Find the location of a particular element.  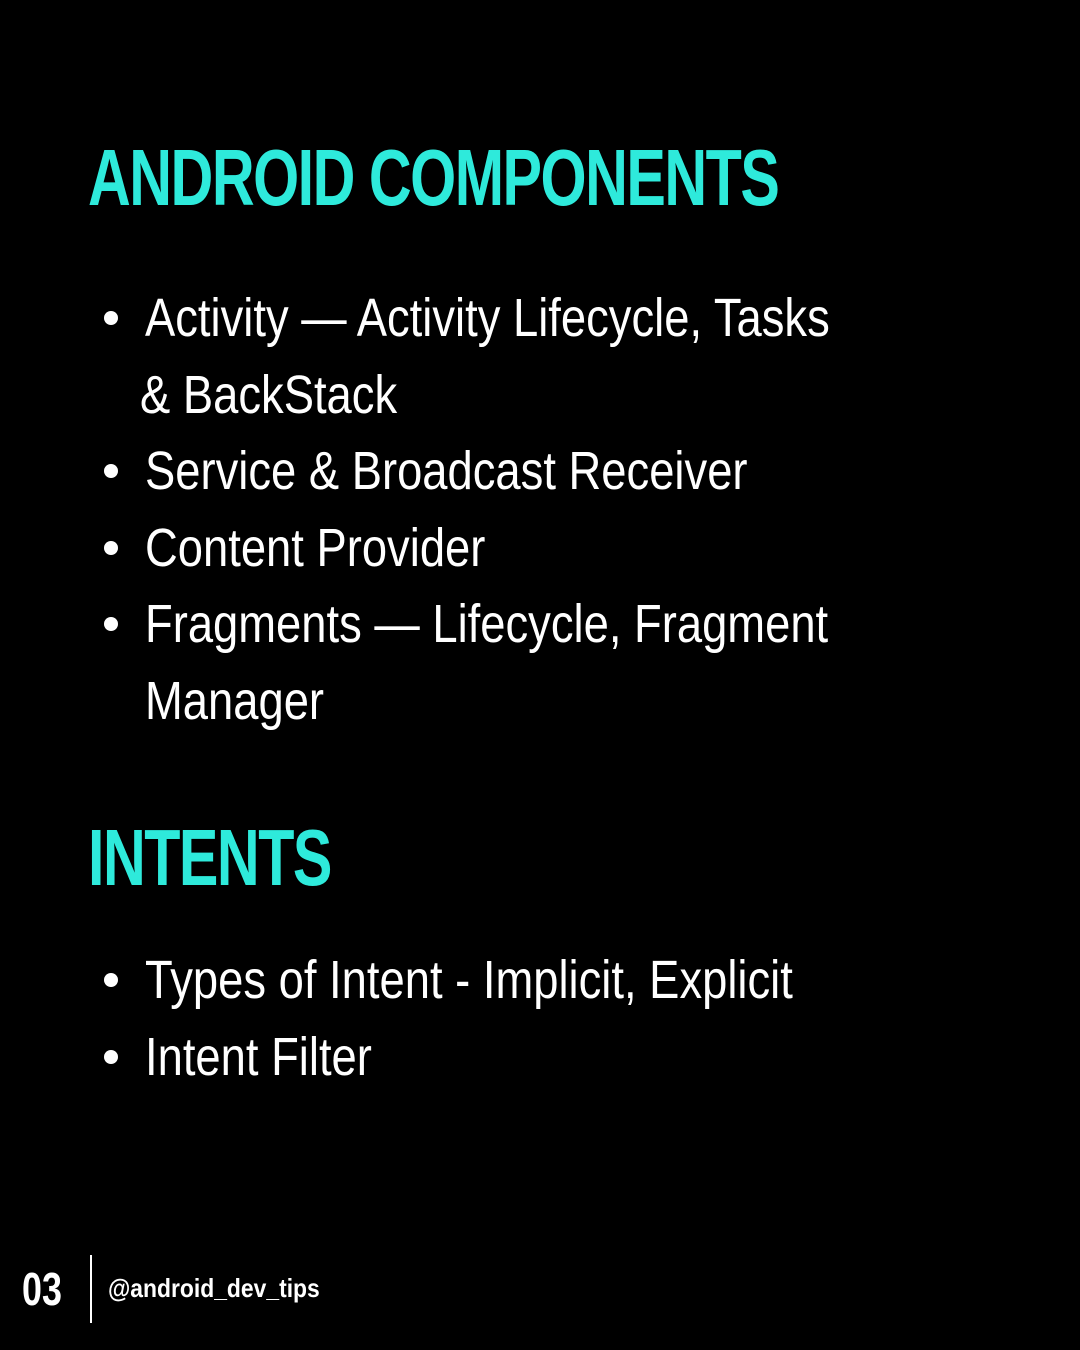

list-item-continuation: & BackStack is located at coordinates (550, 395).